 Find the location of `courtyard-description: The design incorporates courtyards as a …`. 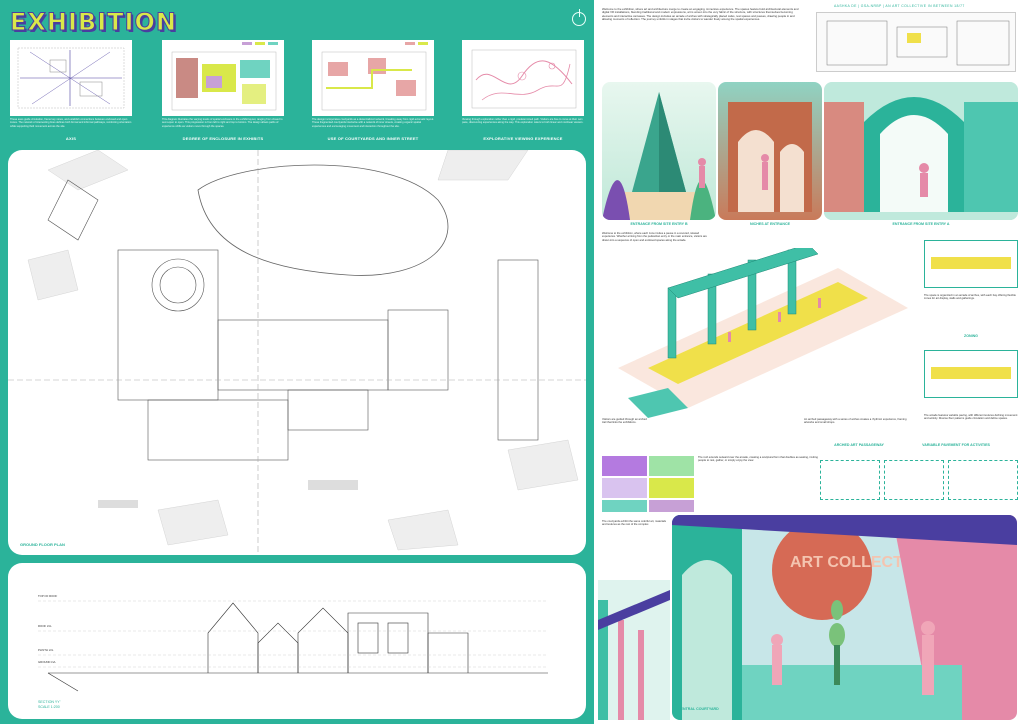

courtyard-description: The design incorporates courtyards as a … is located at coordinates (373, 123).